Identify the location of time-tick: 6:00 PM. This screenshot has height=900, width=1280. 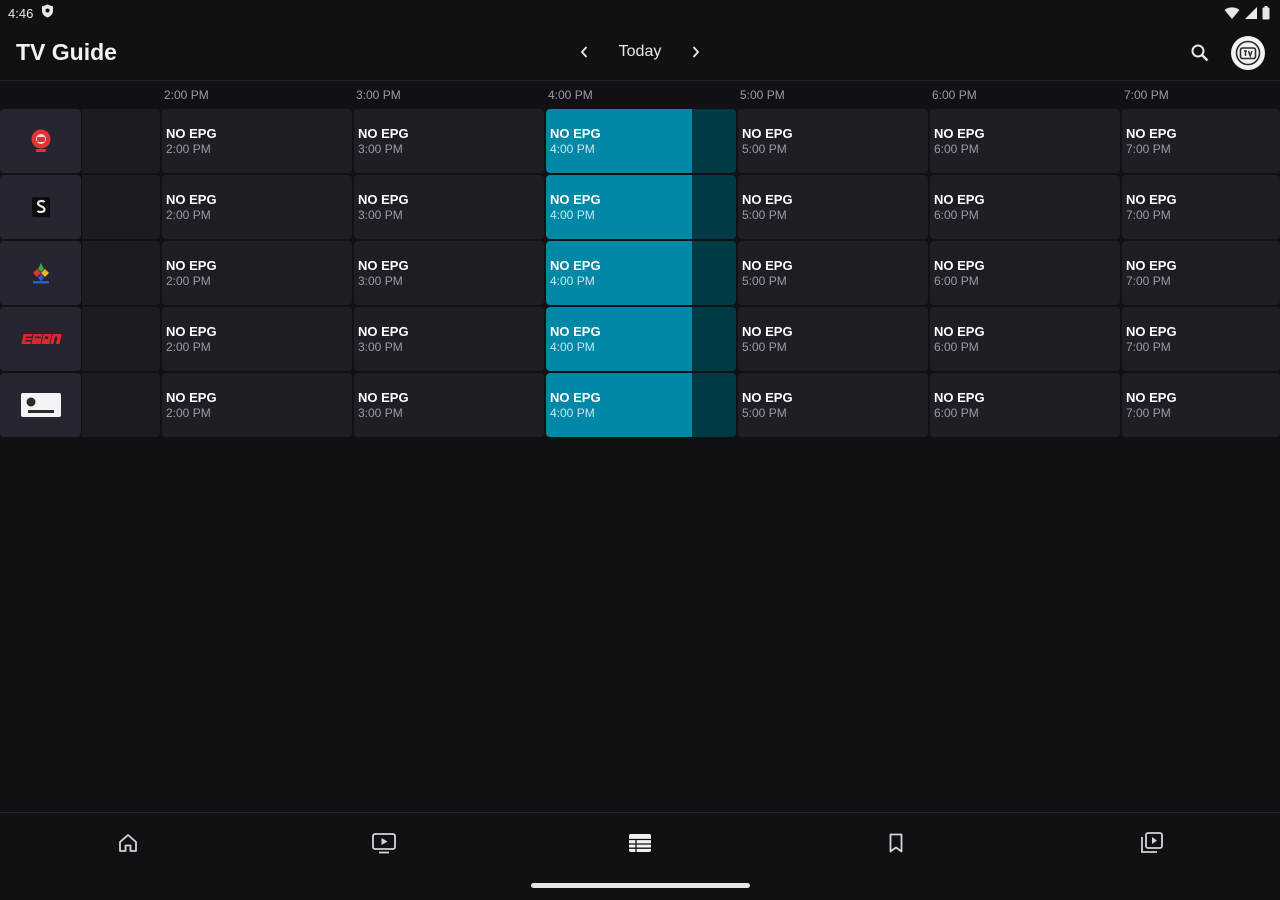
(954, 95).